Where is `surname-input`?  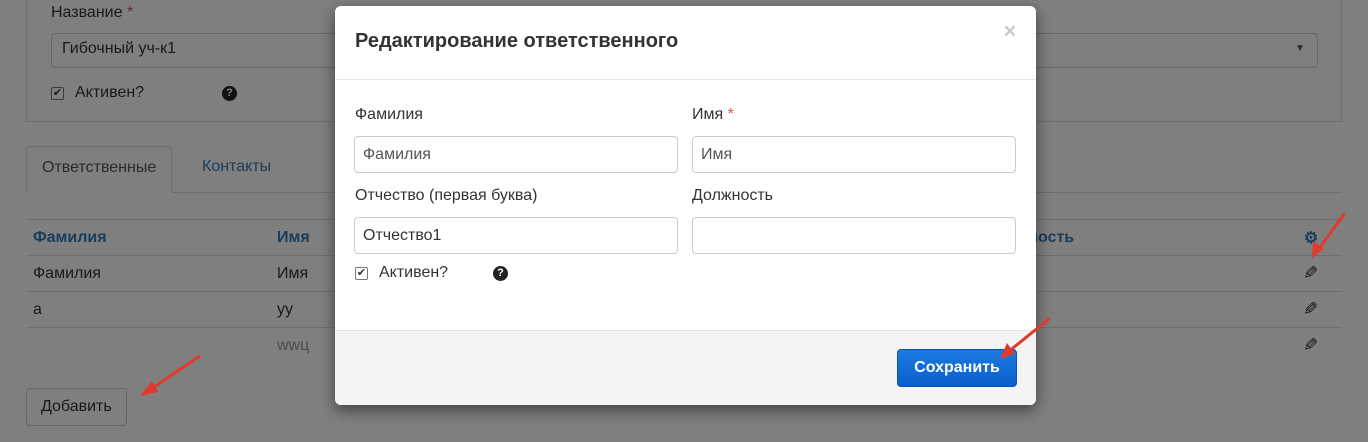
surname-input is located at coordinates (516, 154).